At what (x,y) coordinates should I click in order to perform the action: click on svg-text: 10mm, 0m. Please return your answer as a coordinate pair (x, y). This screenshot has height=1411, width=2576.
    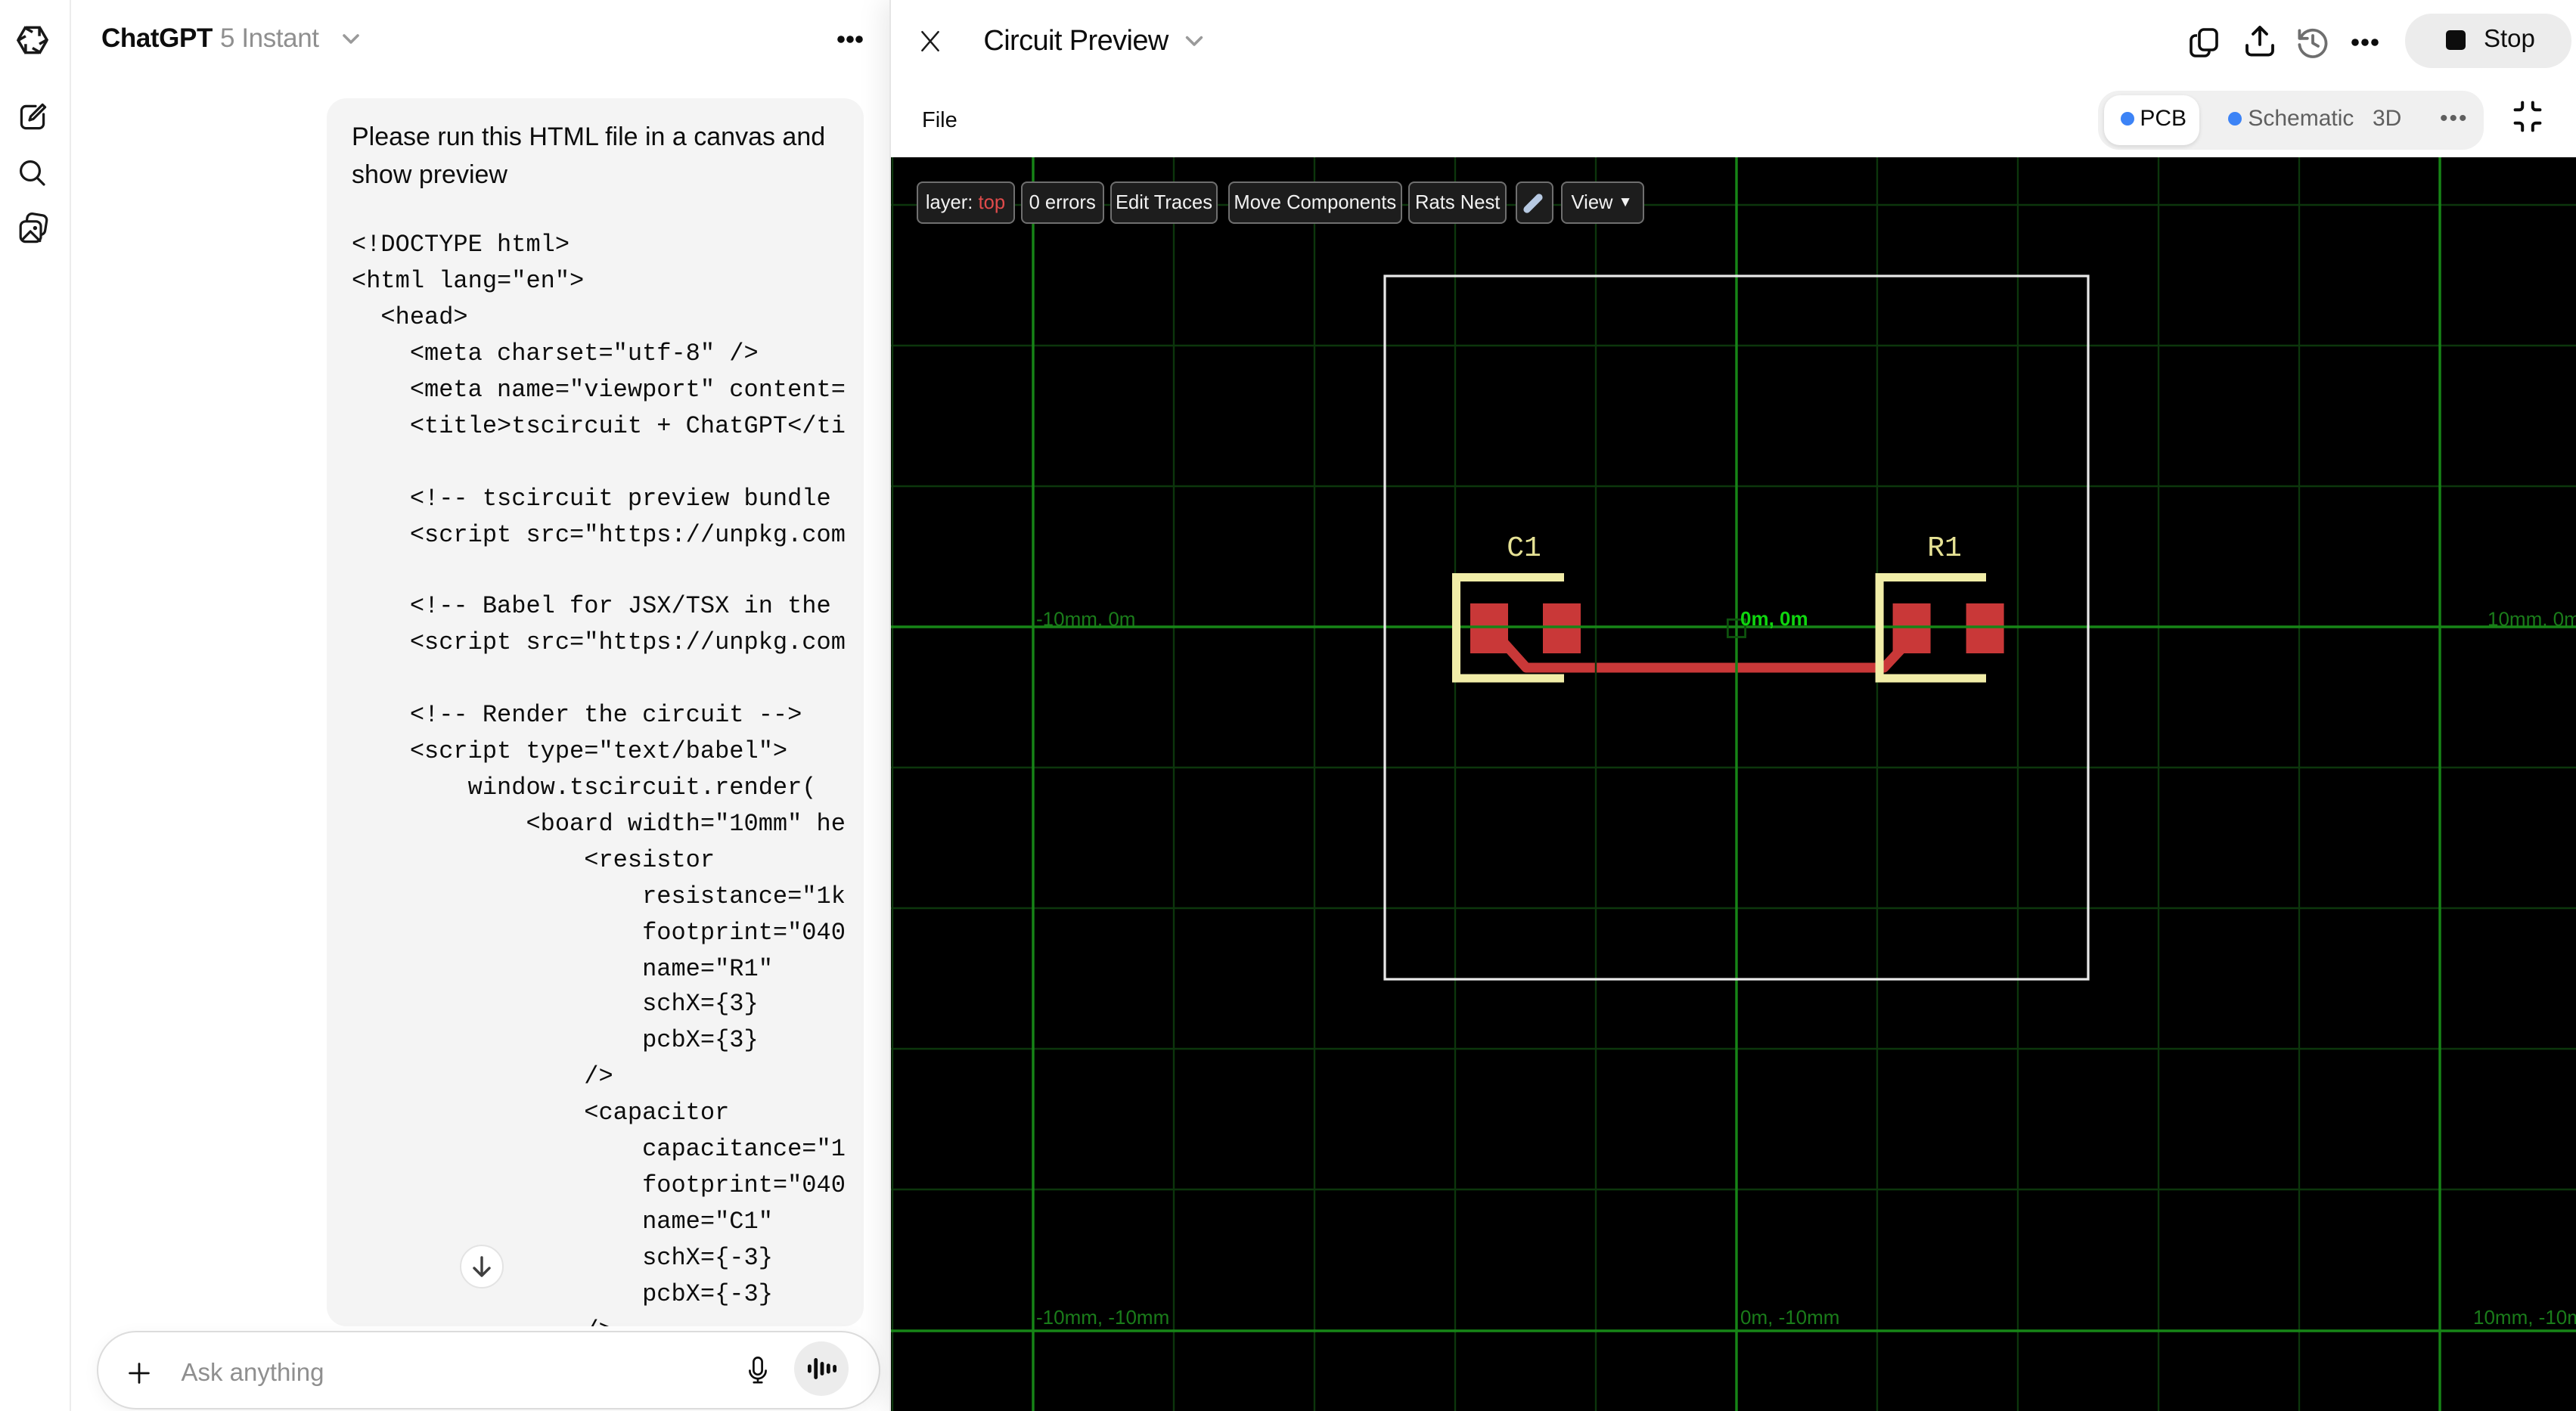
    Looking at the image, I should click on (2532, 618).